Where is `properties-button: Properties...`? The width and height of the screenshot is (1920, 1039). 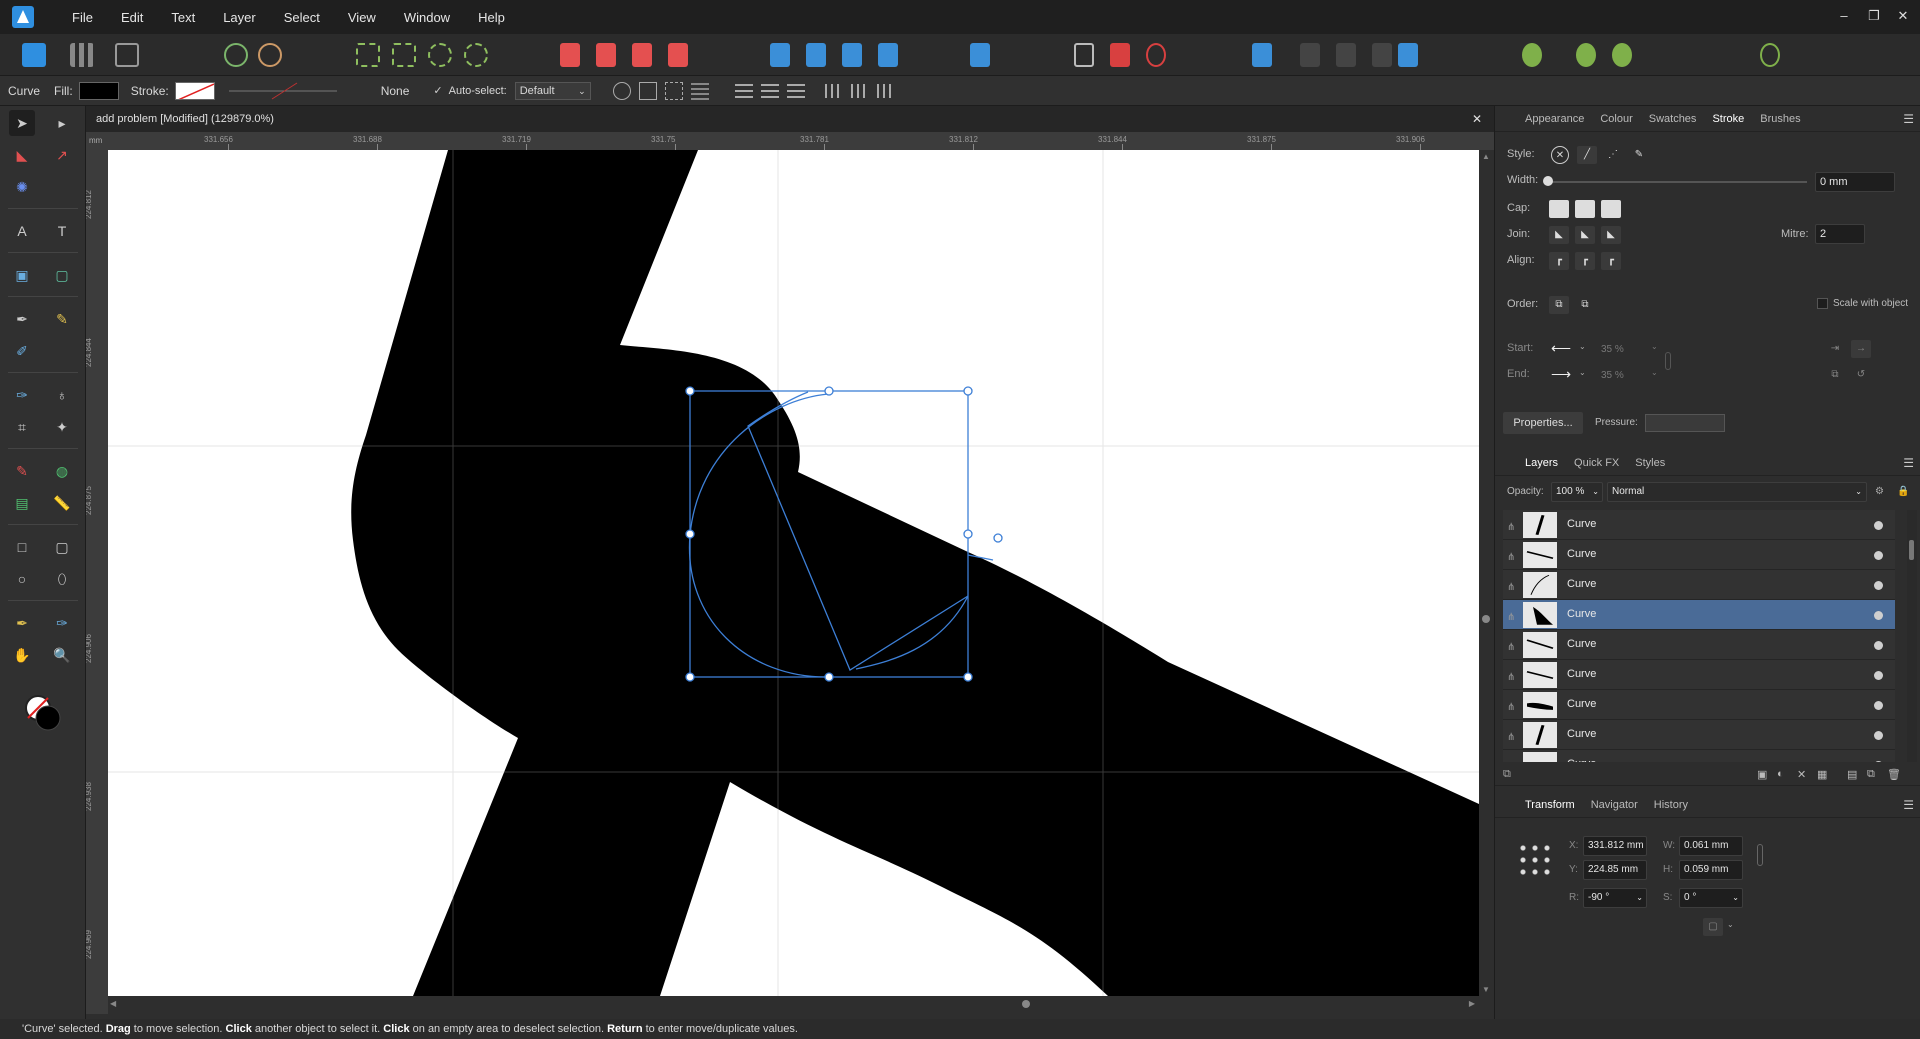
properties-button: Properties... is located at coordinates (1543, 423).